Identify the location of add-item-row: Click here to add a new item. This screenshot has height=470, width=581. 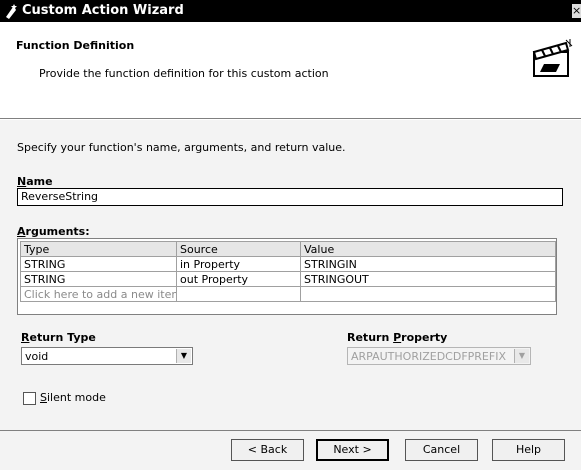
(288, 294).